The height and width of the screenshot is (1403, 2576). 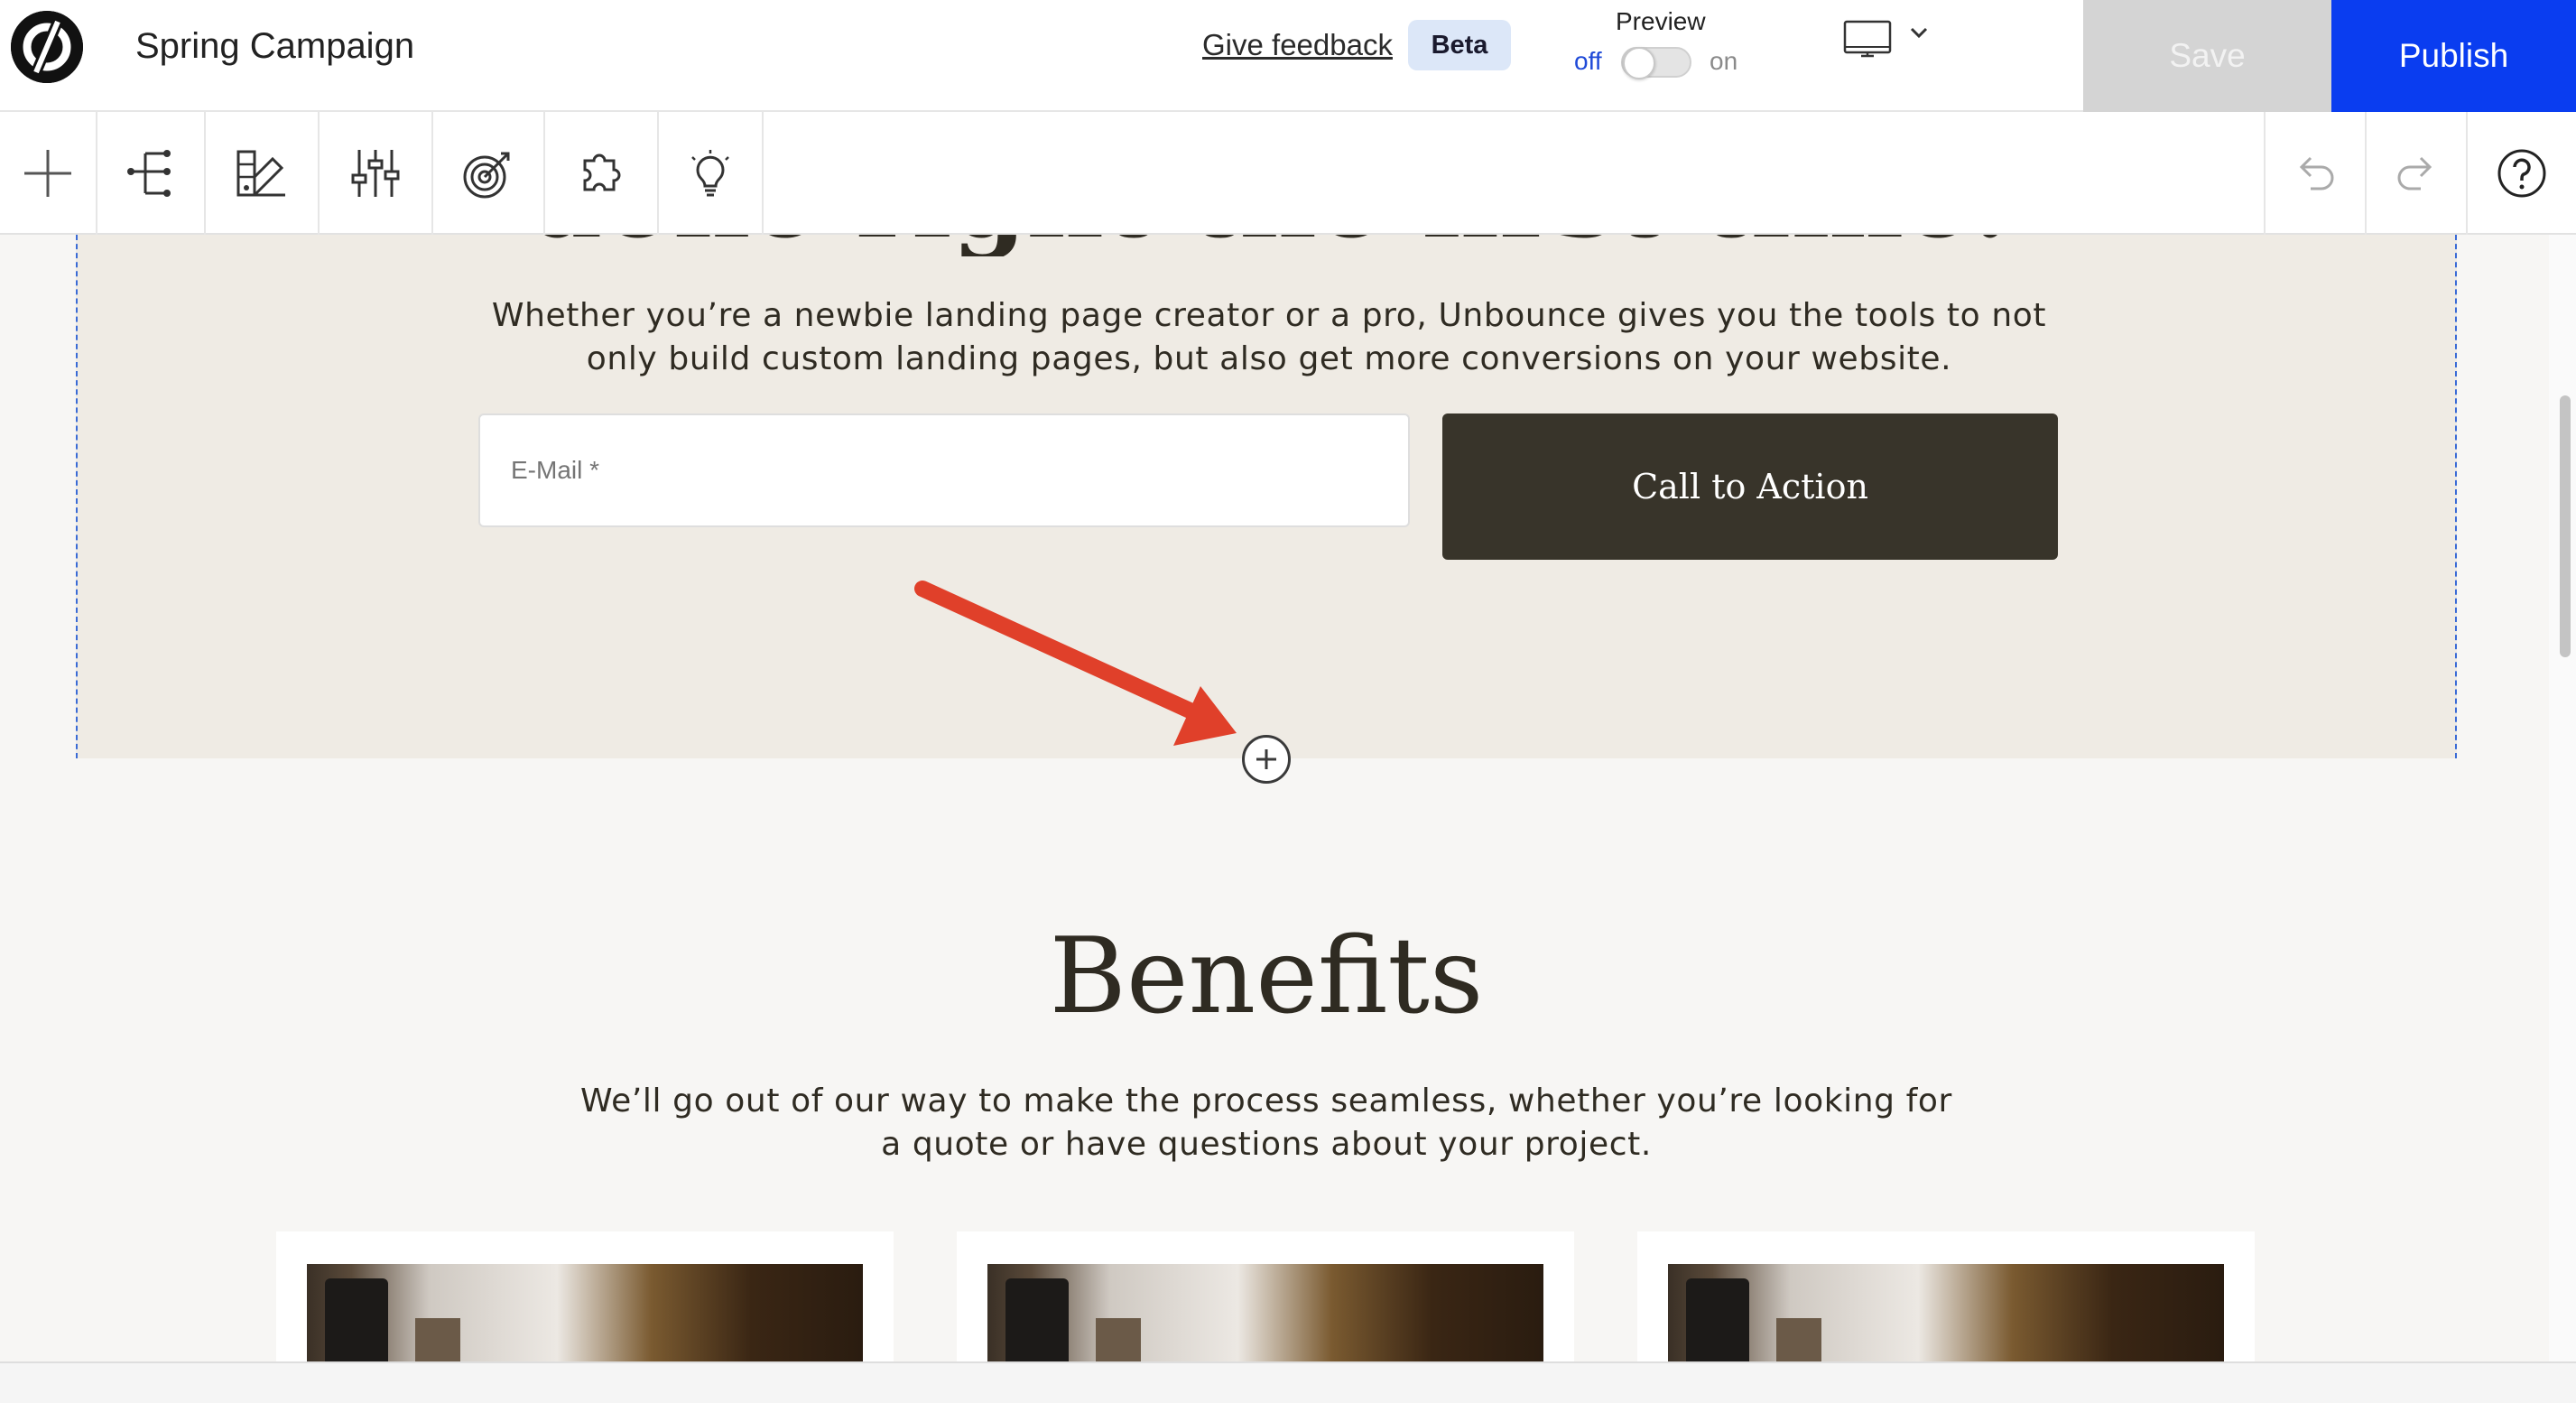 I want to click on redo-button, so click(x=2415, y=173).